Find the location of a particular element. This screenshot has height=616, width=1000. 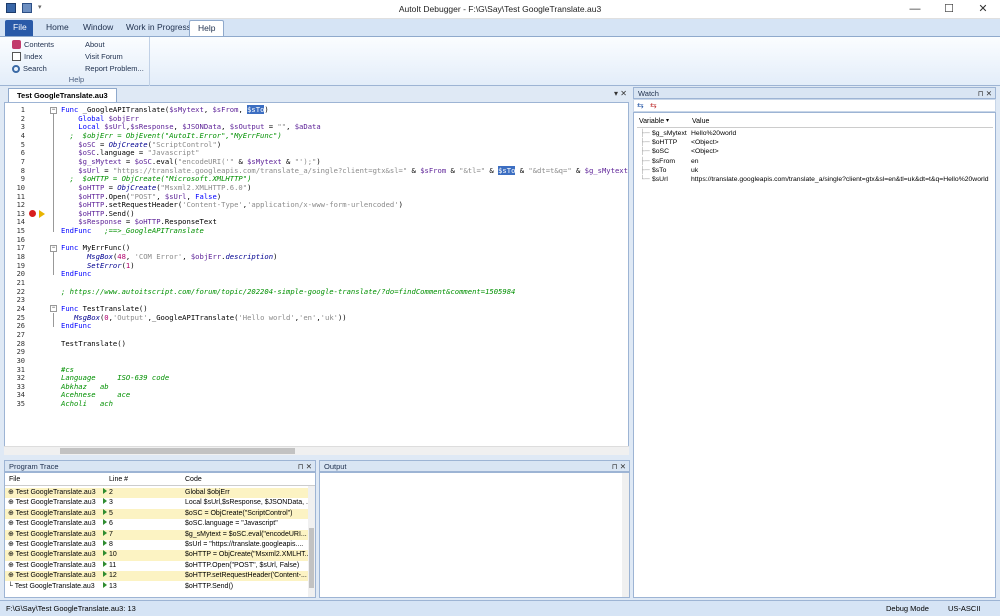

contents-button: Contents is located at coordinates (33, 44).